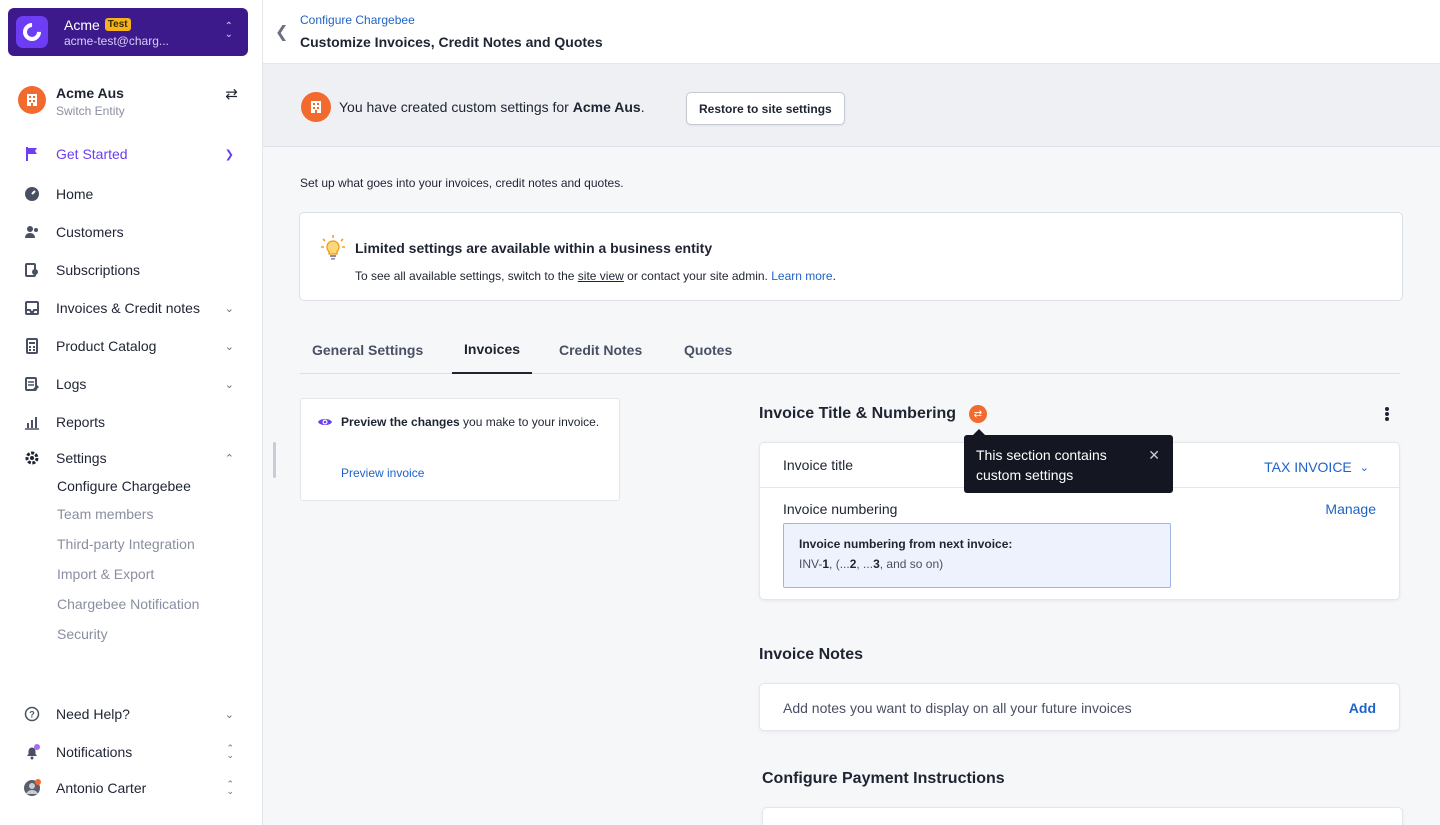  Describe the element at coordinates (32, 232) in the screenshot. I see `users-icon` at that location.